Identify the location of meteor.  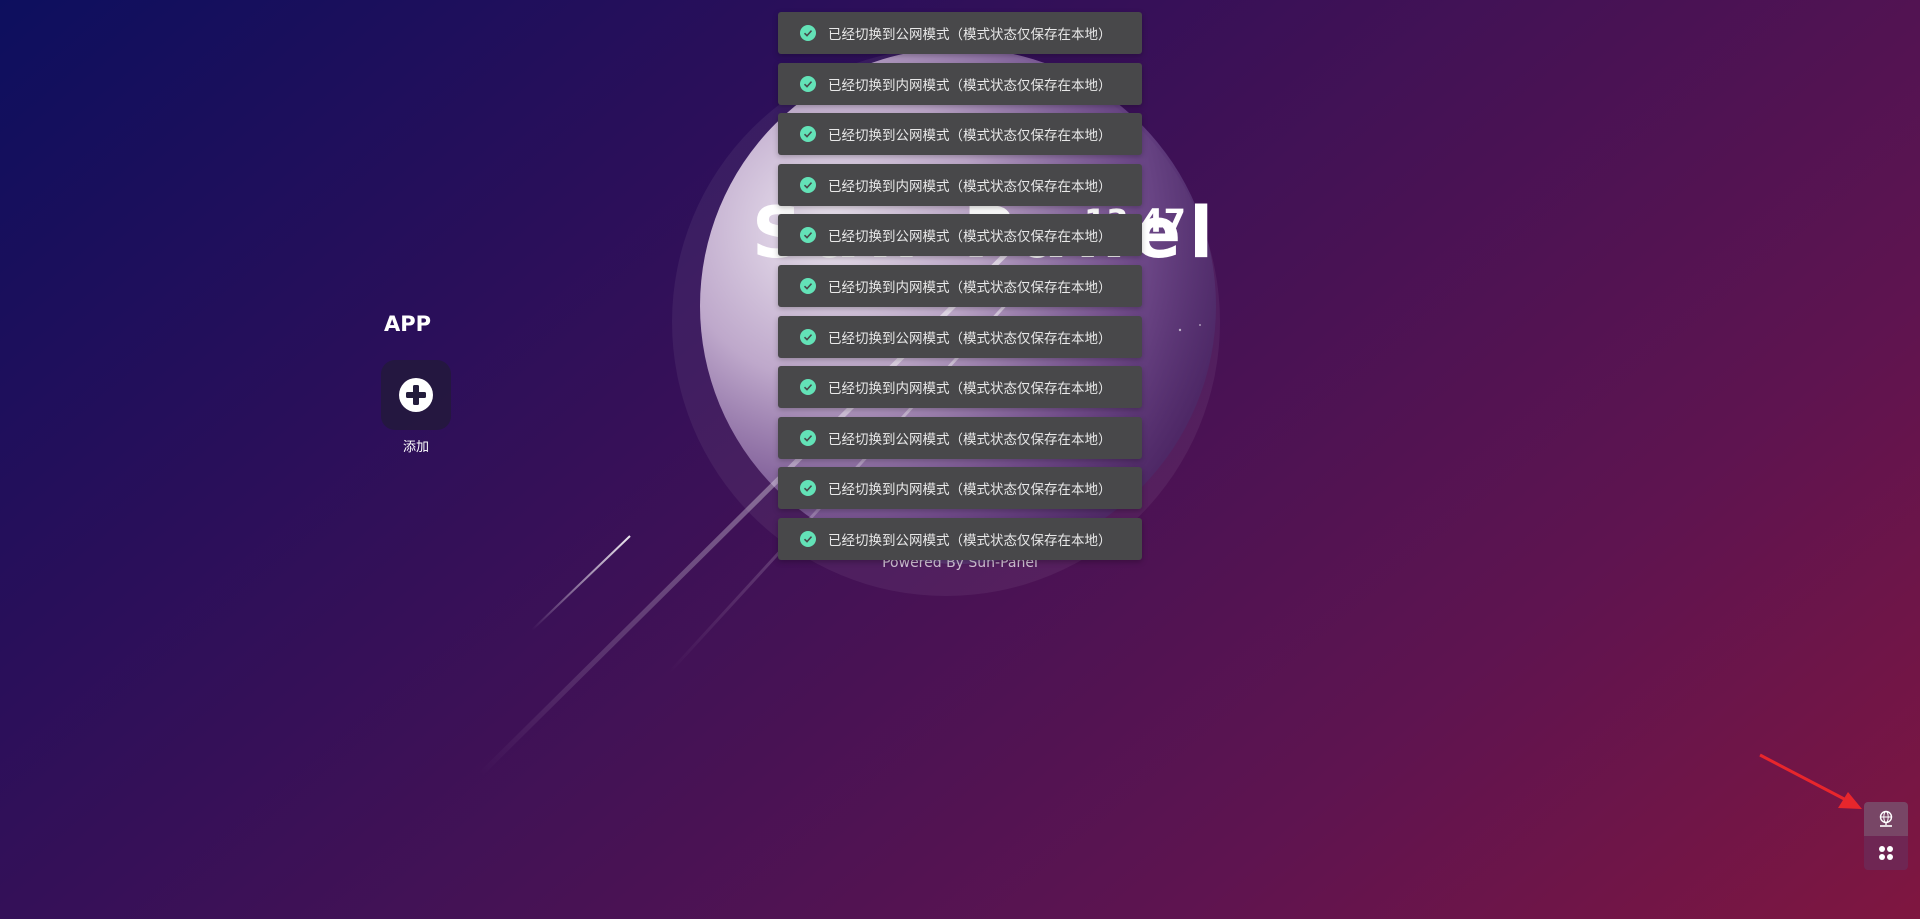
(581, 583).